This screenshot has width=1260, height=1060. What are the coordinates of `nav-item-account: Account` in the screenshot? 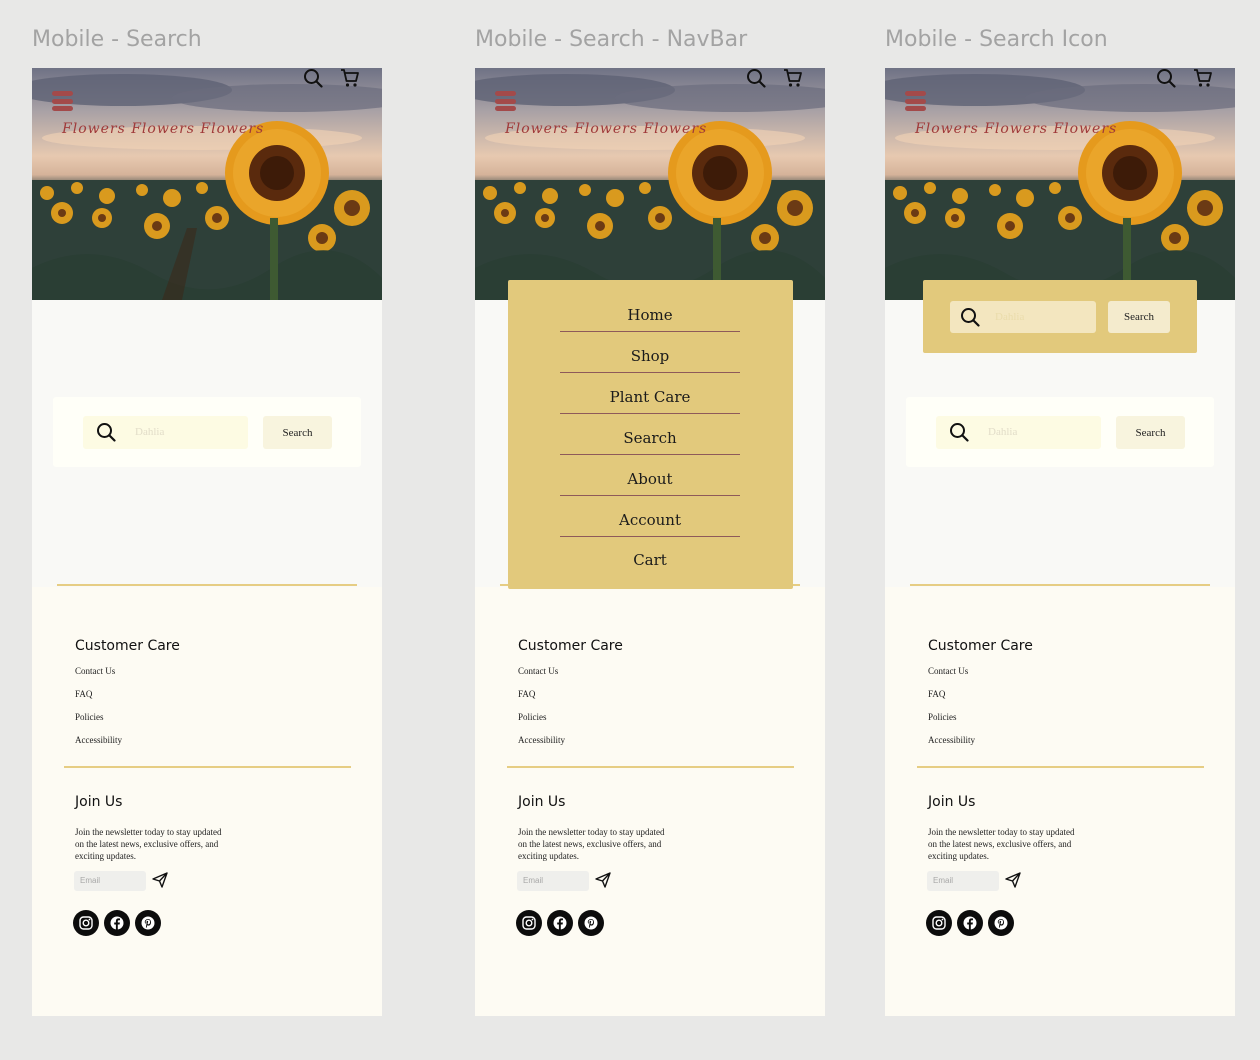 It's located at (650, 524).